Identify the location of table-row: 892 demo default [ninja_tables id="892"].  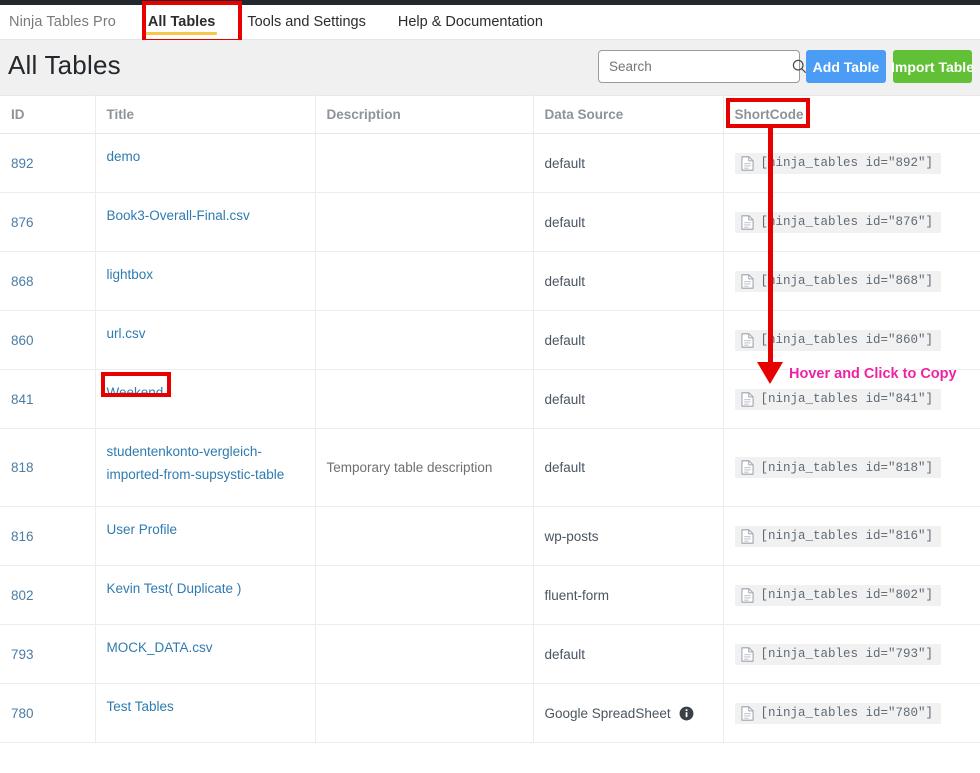
(490, 163).